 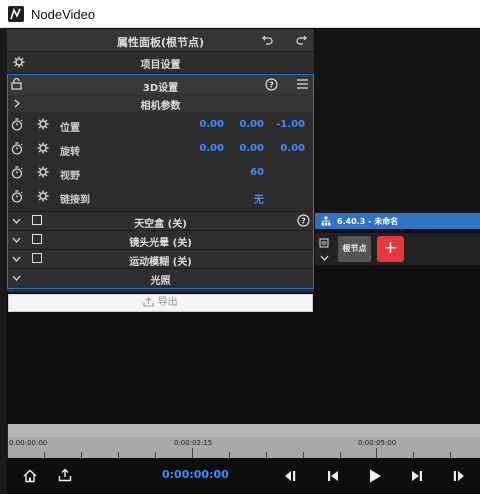 I want to click on camera-params-title: 相机参数, so click(x=160, y=106).